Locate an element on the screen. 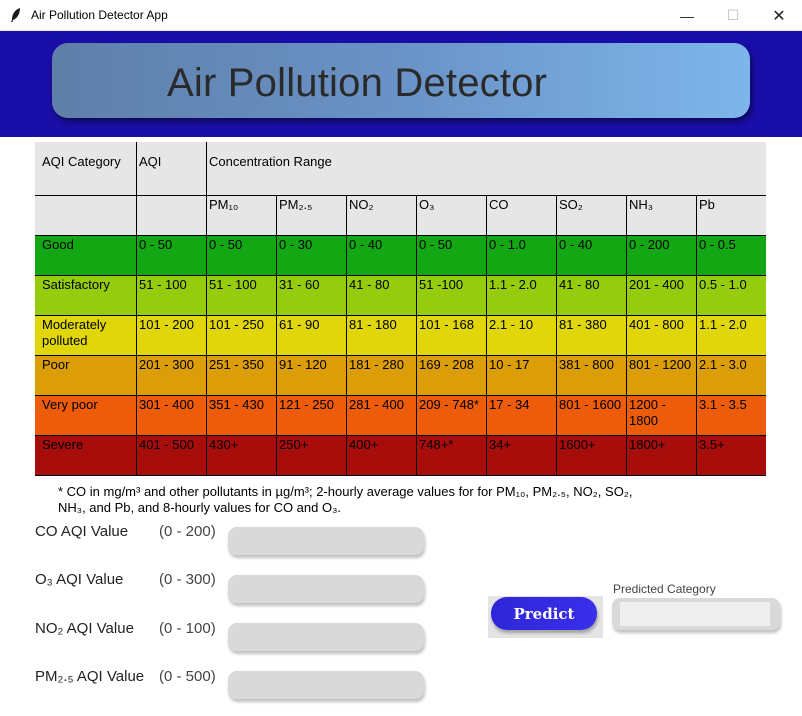 This screenshot has height=716, width=802. window-titlebar: Air Pollution Detector App — ☐ ✕ is located at coordinates (401, 15).